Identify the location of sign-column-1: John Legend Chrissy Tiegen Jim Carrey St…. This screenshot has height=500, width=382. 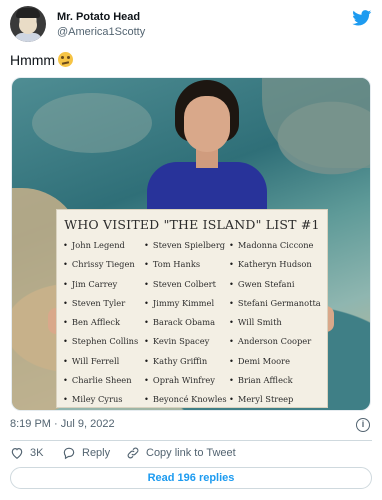
(107, 325).